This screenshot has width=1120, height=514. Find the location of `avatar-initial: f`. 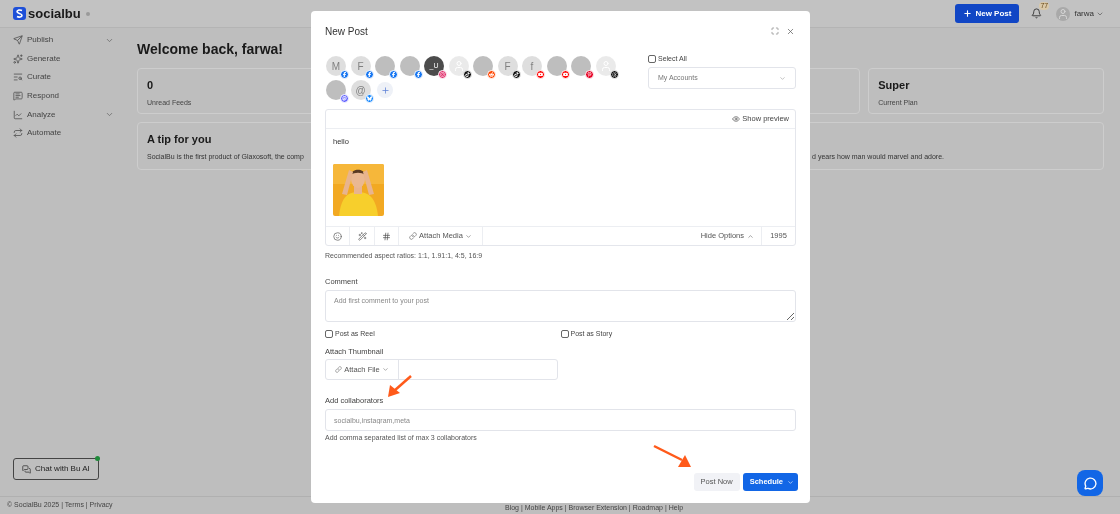

avatar-initial: f is located at coordinates (532, 66).